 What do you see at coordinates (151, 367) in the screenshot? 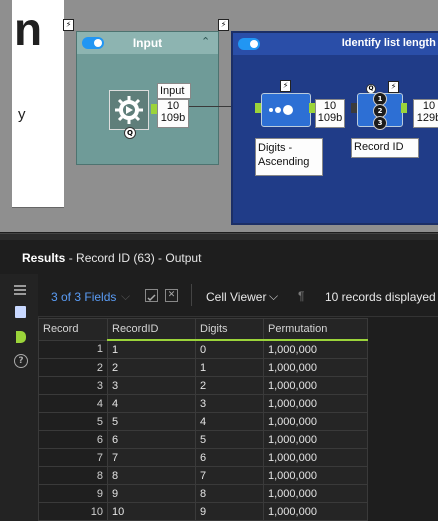
I see `record-id-cell: 2` at bounding box center [151, 367].